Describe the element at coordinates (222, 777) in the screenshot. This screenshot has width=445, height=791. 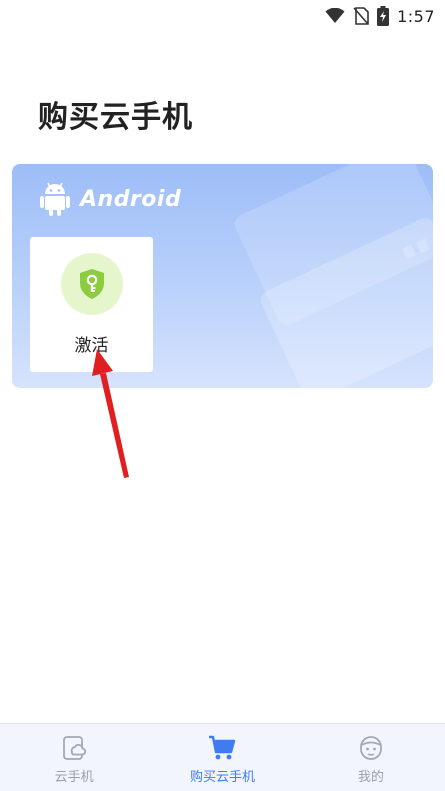
I see `nav-label-buy-cloud-phone: 购买云手机` at that location.